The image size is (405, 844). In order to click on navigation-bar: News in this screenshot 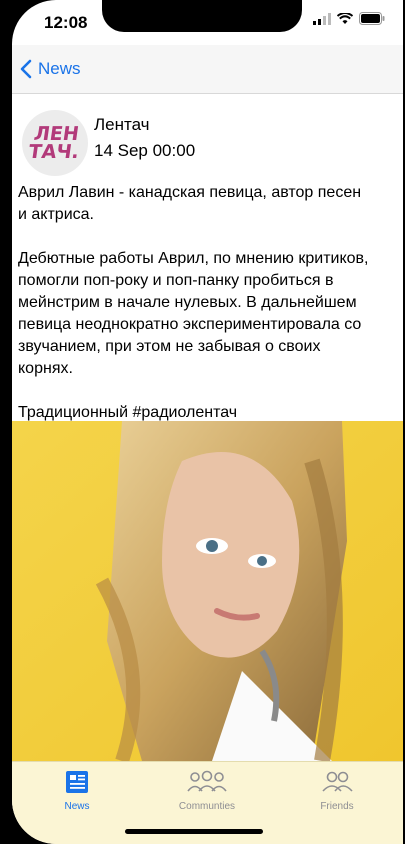, I will do `click(207, 69)`.